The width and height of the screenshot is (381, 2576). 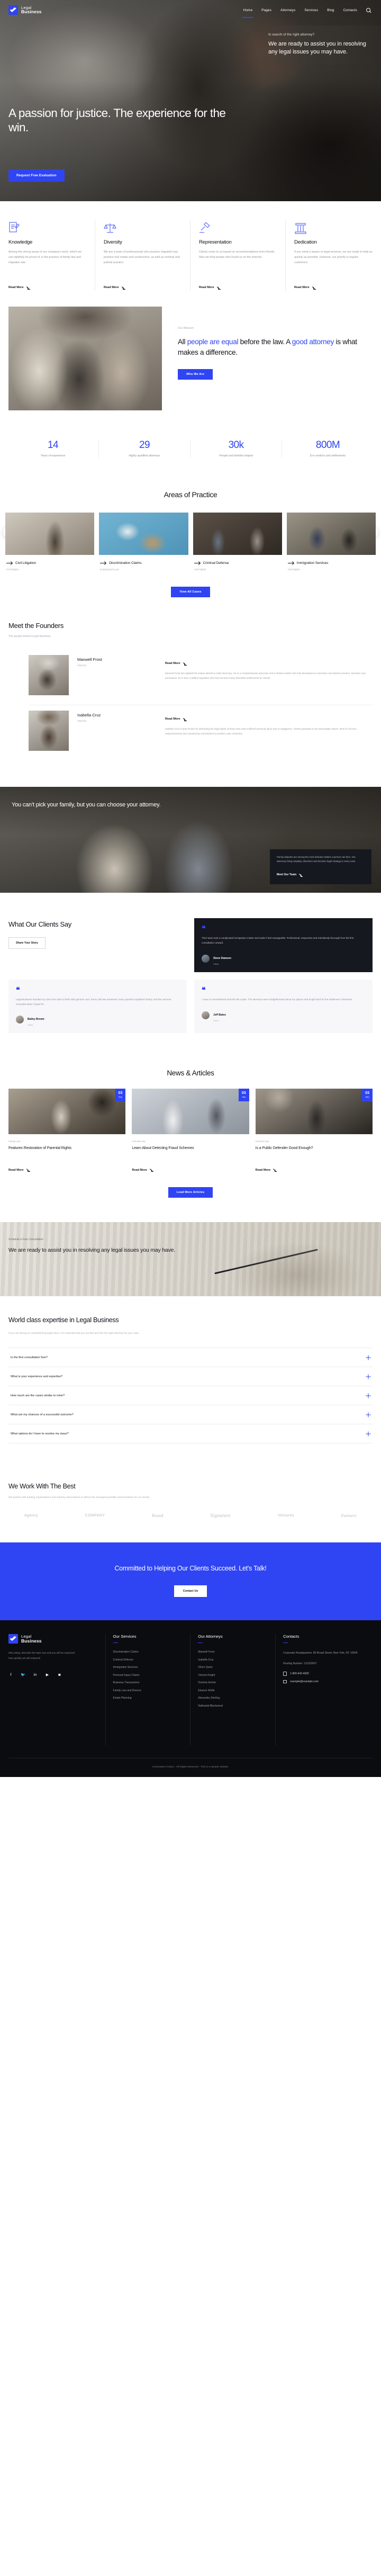 What do you see at coordinates (158, 1515) in the screenshot?
I see `partner-logo: Brand` at bounding box center [158, 1515].